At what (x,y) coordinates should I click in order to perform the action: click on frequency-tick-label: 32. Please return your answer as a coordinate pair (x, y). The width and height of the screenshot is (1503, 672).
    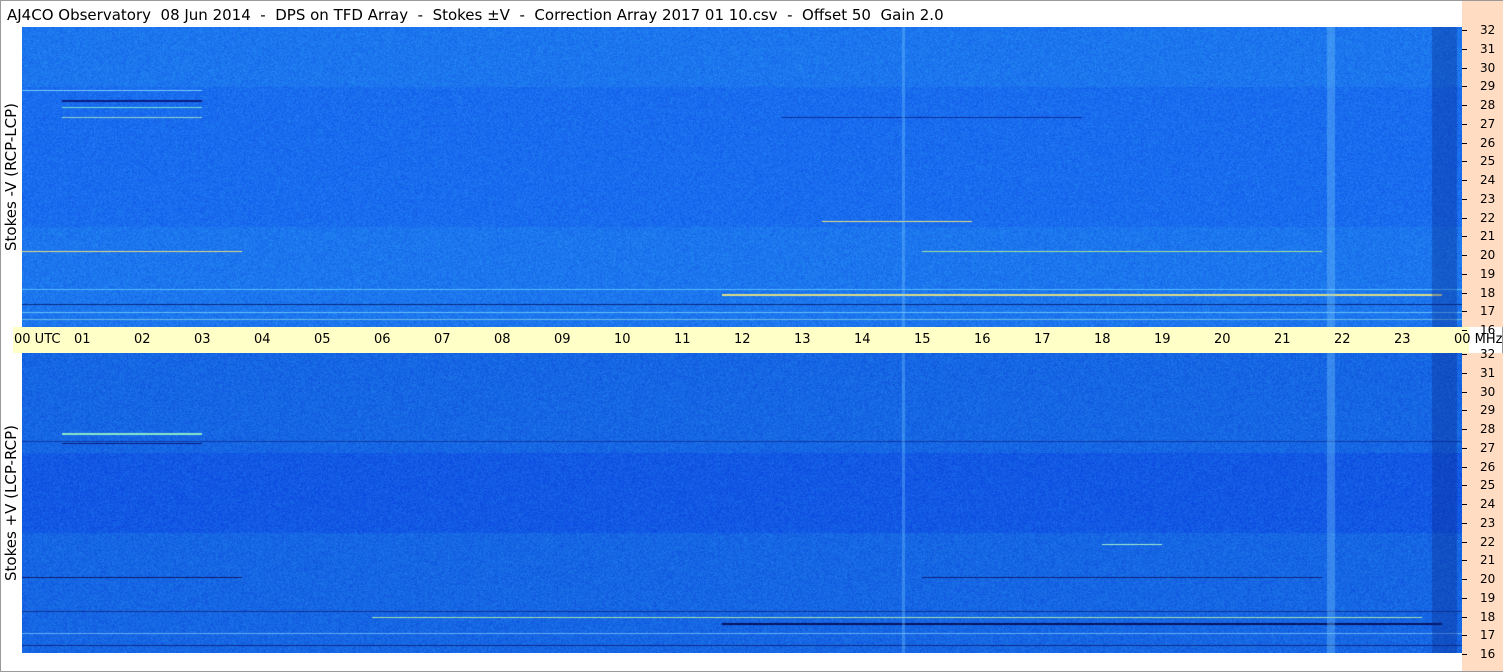
    Looking at the image, I should click on (1488, 354).